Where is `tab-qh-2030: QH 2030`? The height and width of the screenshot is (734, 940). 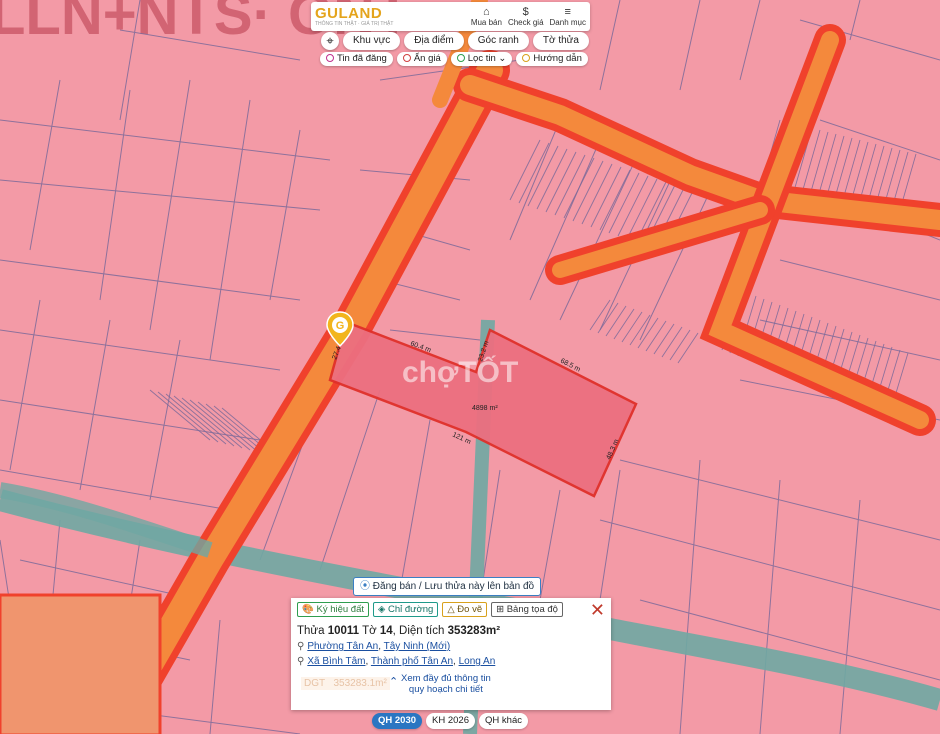
tab-qh-2030: QH 2030 is located at coordinates (397, 721).